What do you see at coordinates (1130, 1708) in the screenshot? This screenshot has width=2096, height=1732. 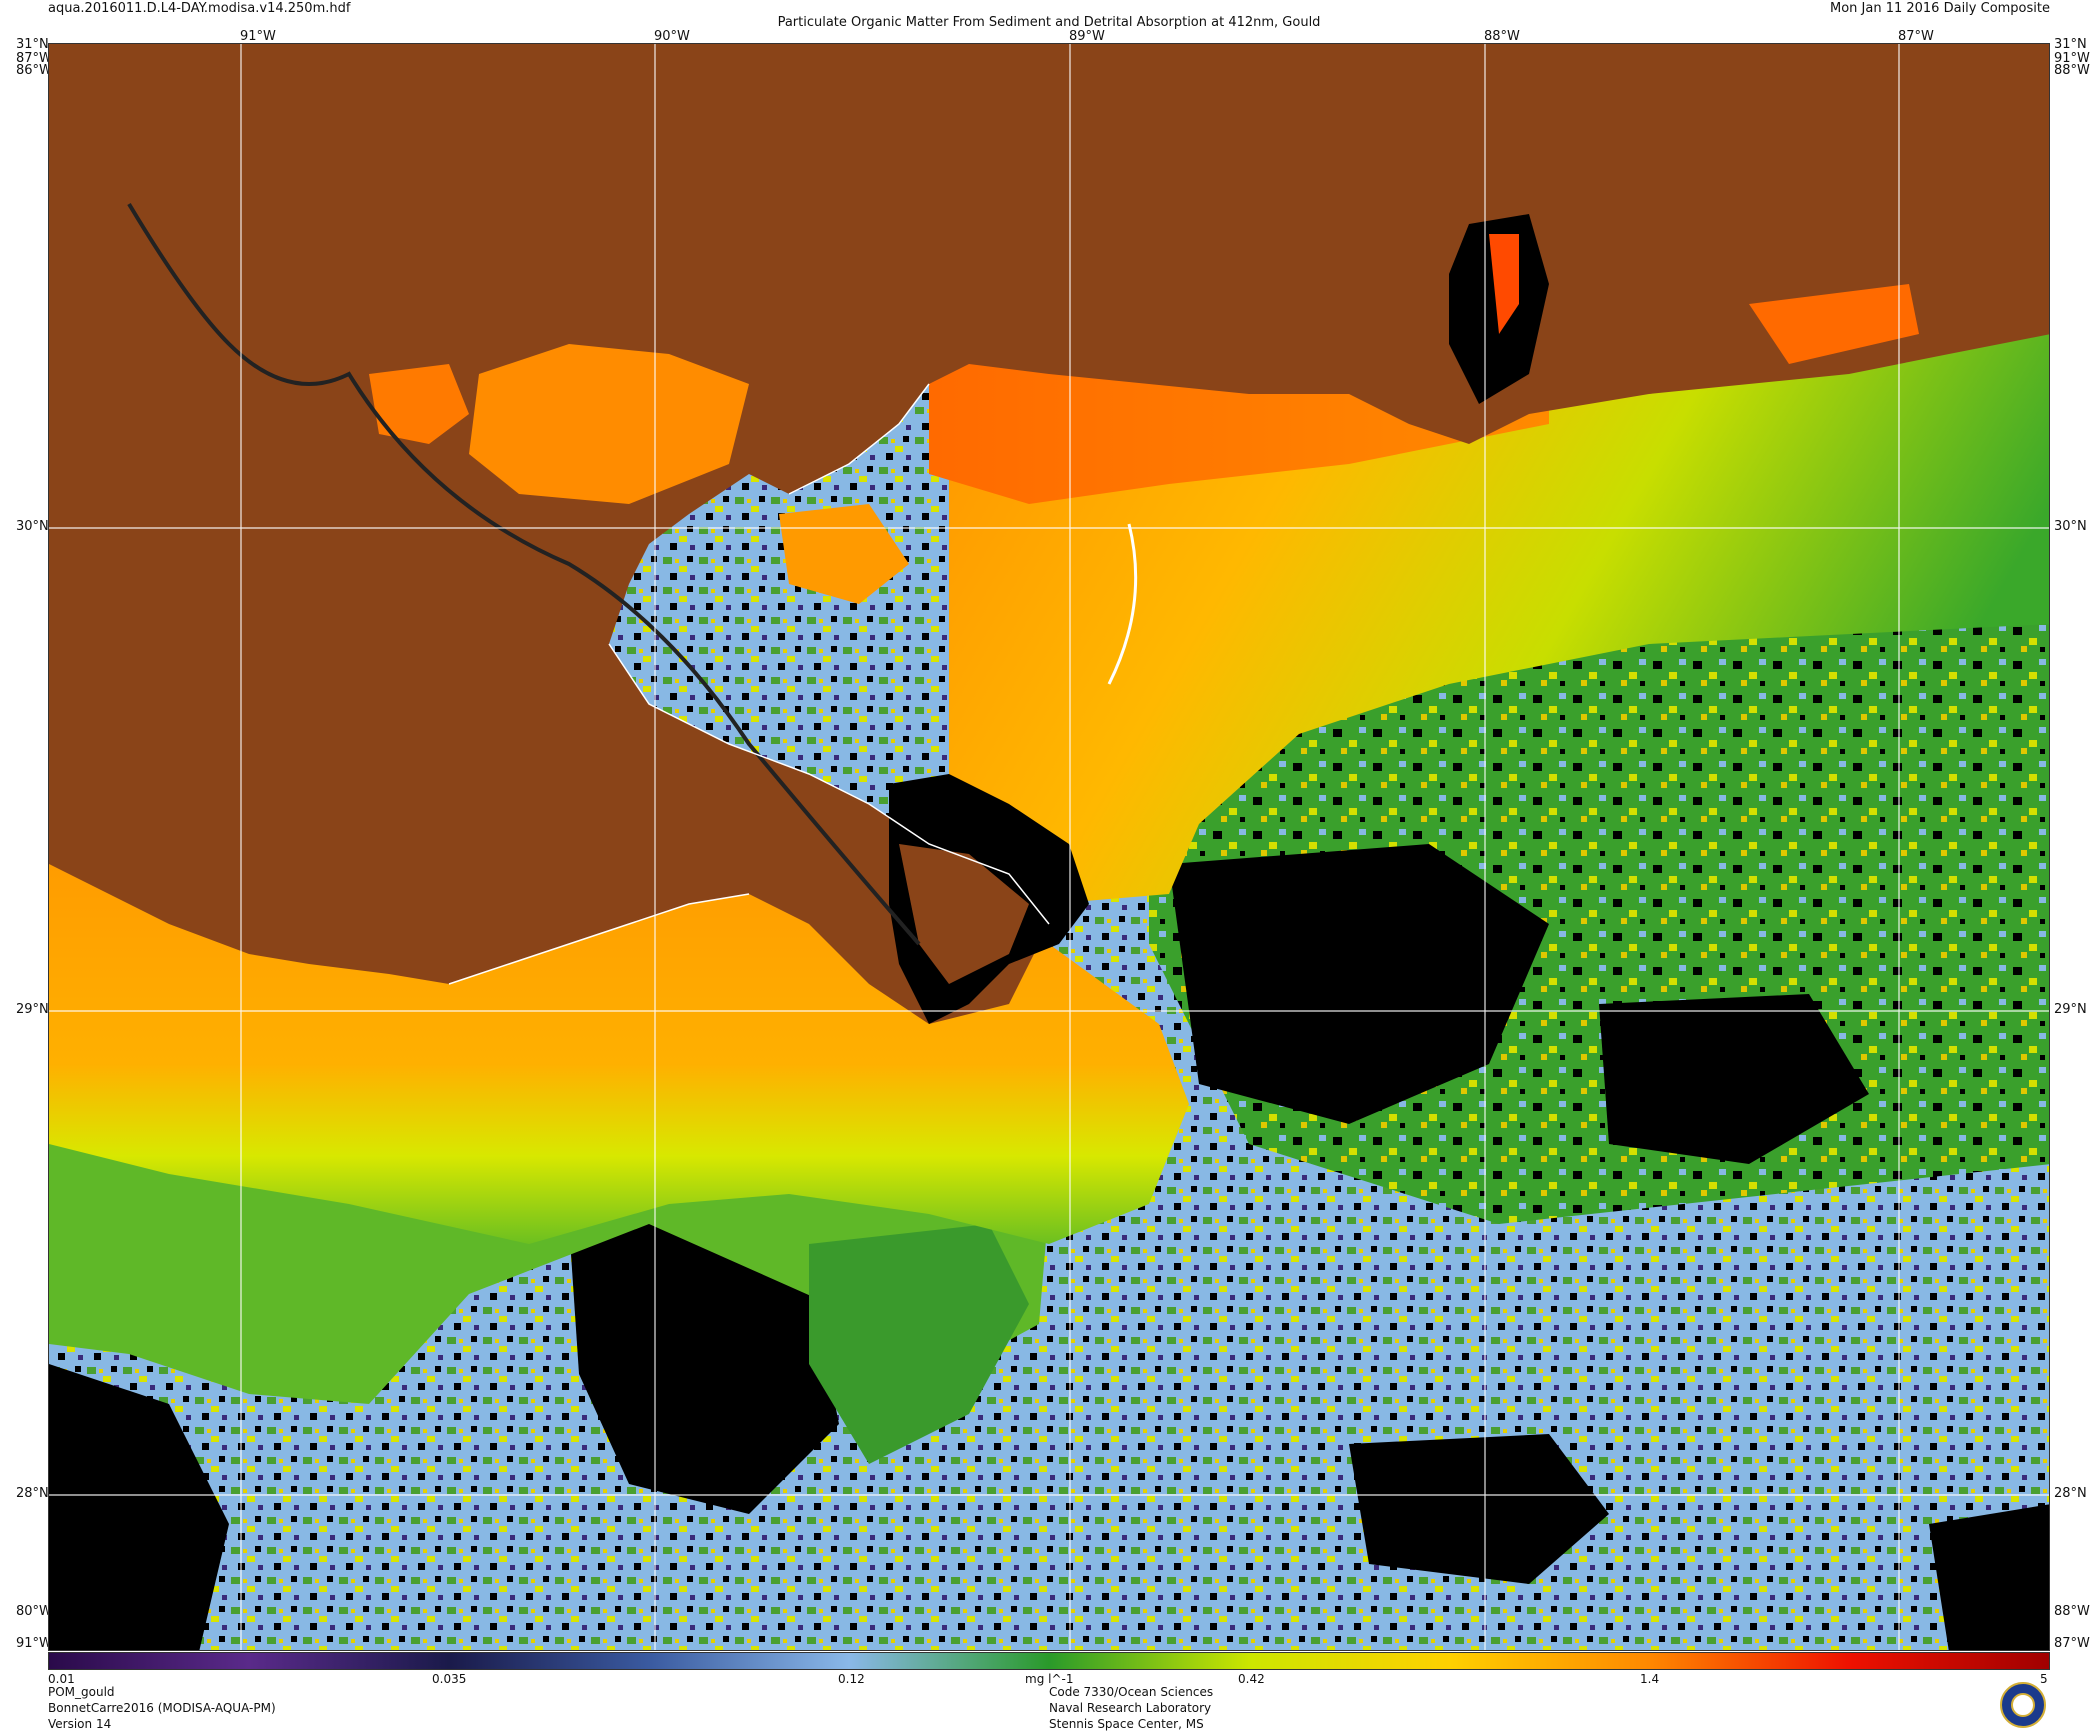 I see `footer-lab: Naval Research Laboratory` at bounding box center [1130, 1708].